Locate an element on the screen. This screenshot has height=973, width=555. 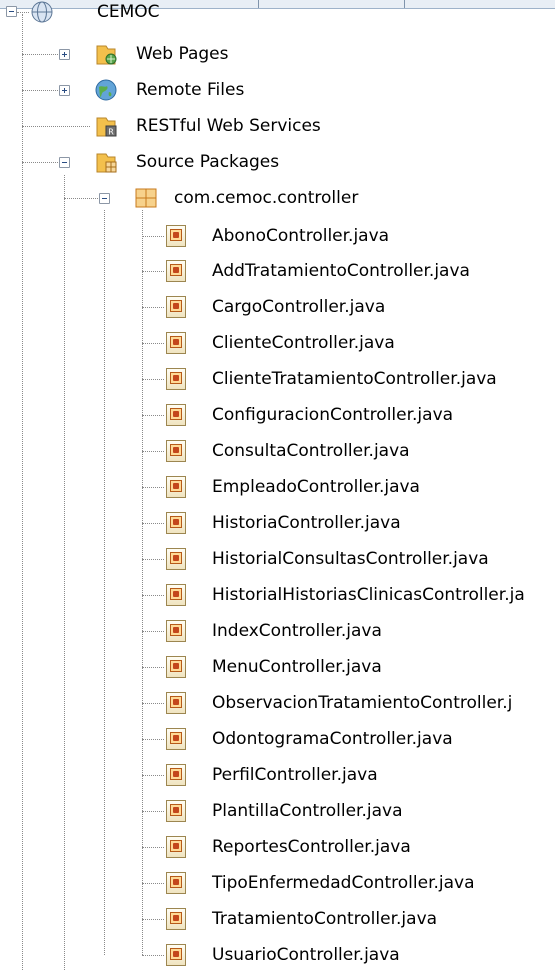
package-label: com.cemoc.controller is located at coordinates (266, 198).